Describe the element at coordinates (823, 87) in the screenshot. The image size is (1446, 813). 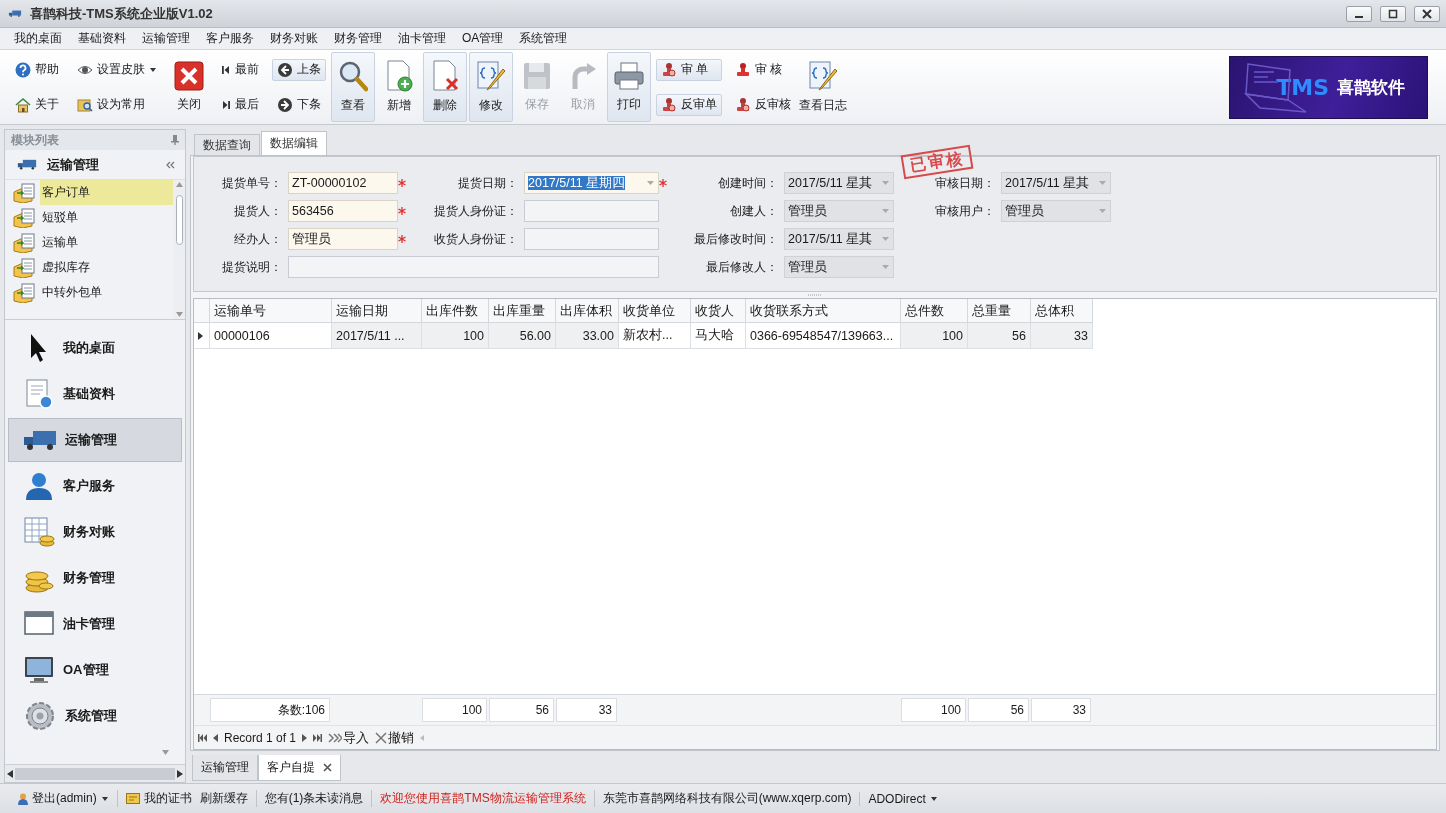
I see `toolbar-button: 查看日志` at that location.